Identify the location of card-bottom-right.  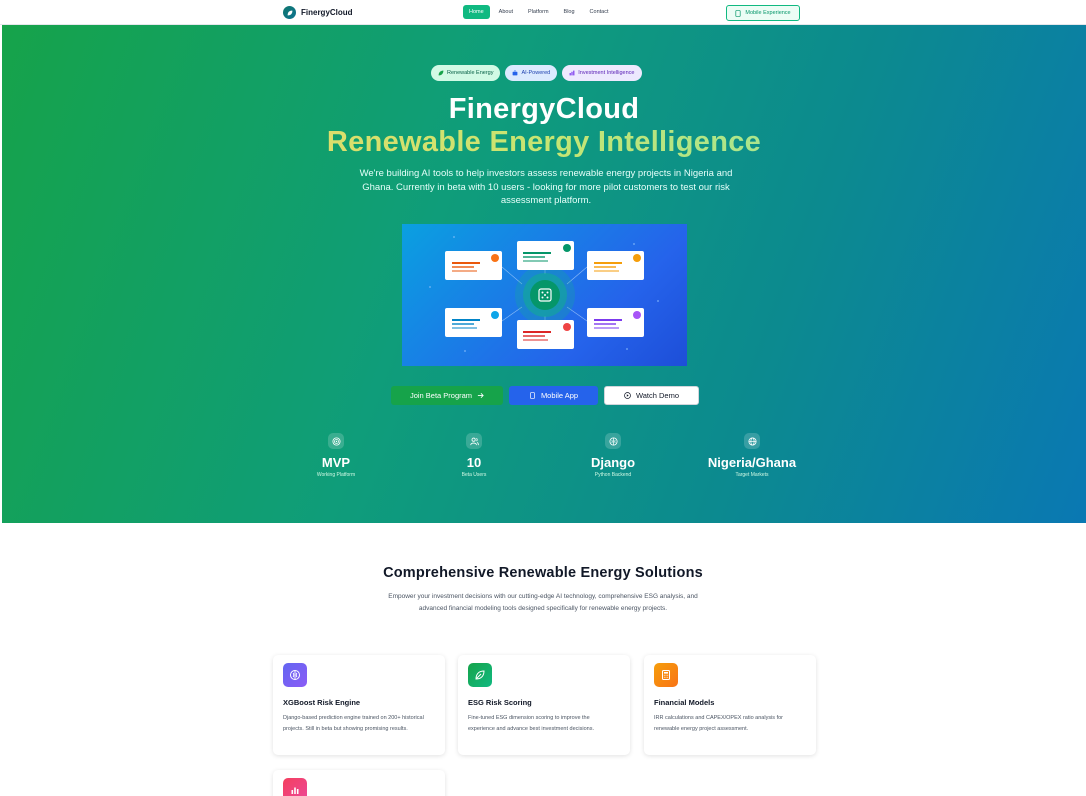
(615, 322).